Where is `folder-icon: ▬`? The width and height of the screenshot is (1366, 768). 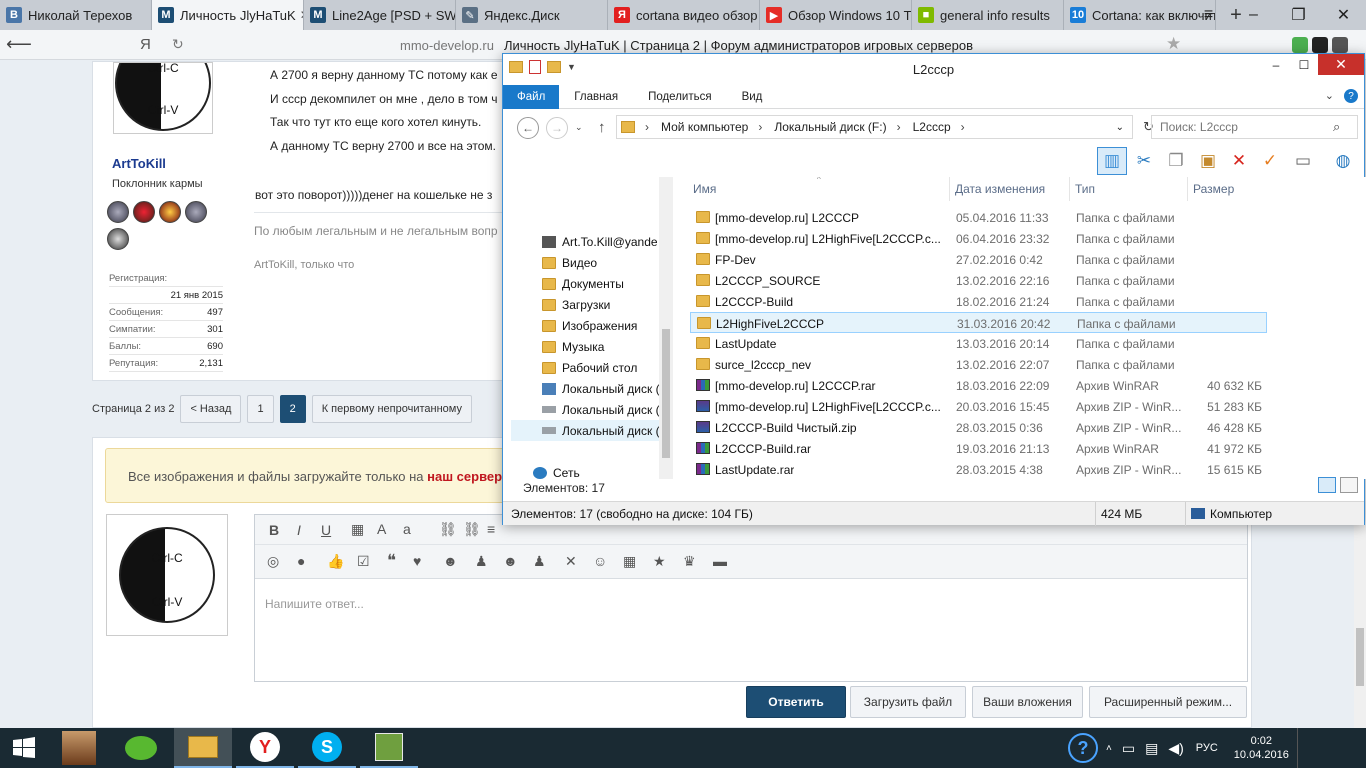
folder-icon: ▬ is located at coordinates (720, 561).